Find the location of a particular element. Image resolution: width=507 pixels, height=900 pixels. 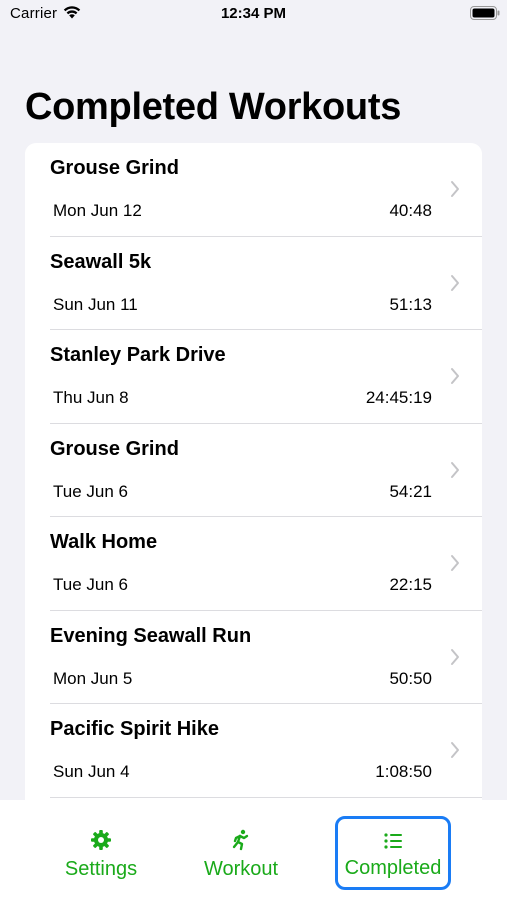

workout-title: Evening Seawall Run is located at coordinates (151, 635).